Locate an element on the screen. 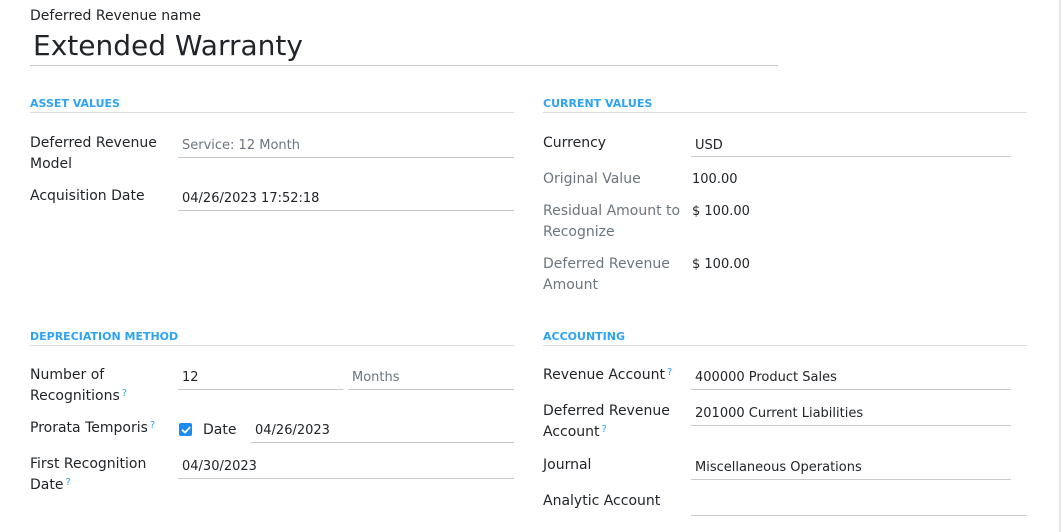 Image resolution: width=1061 pixels, height=532 pixels. residual-value: $ 100.00 is located at coordinates (721, 211).